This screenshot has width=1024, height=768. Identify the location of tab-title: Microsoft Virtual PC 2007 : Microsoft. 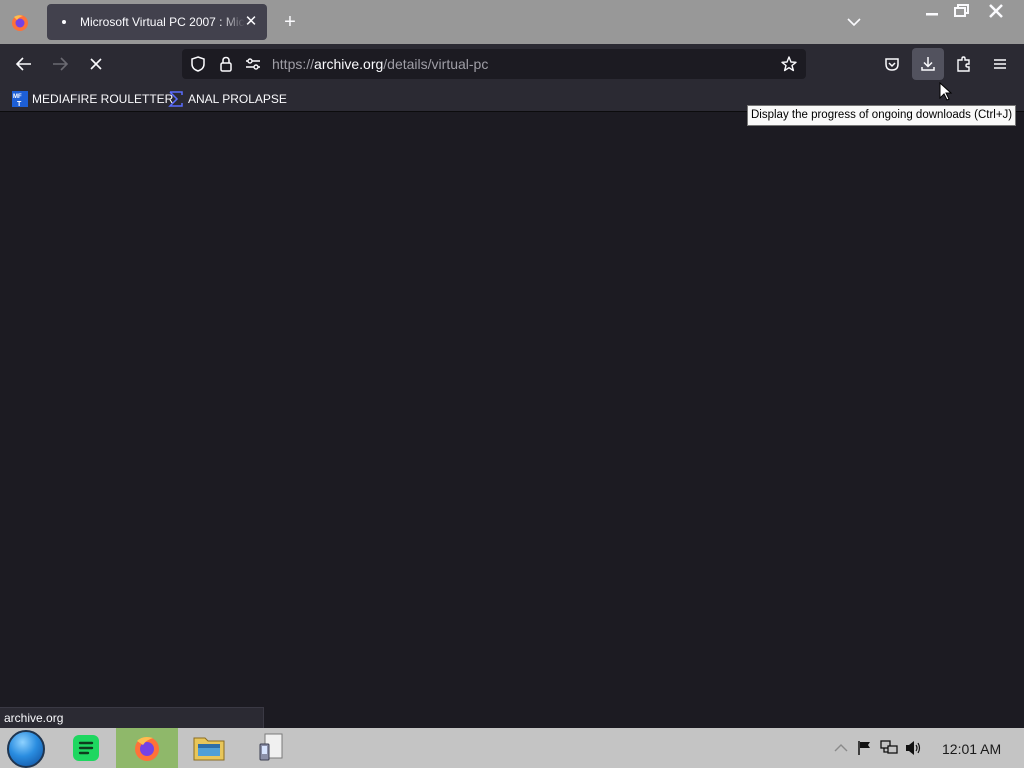
(162, 22).